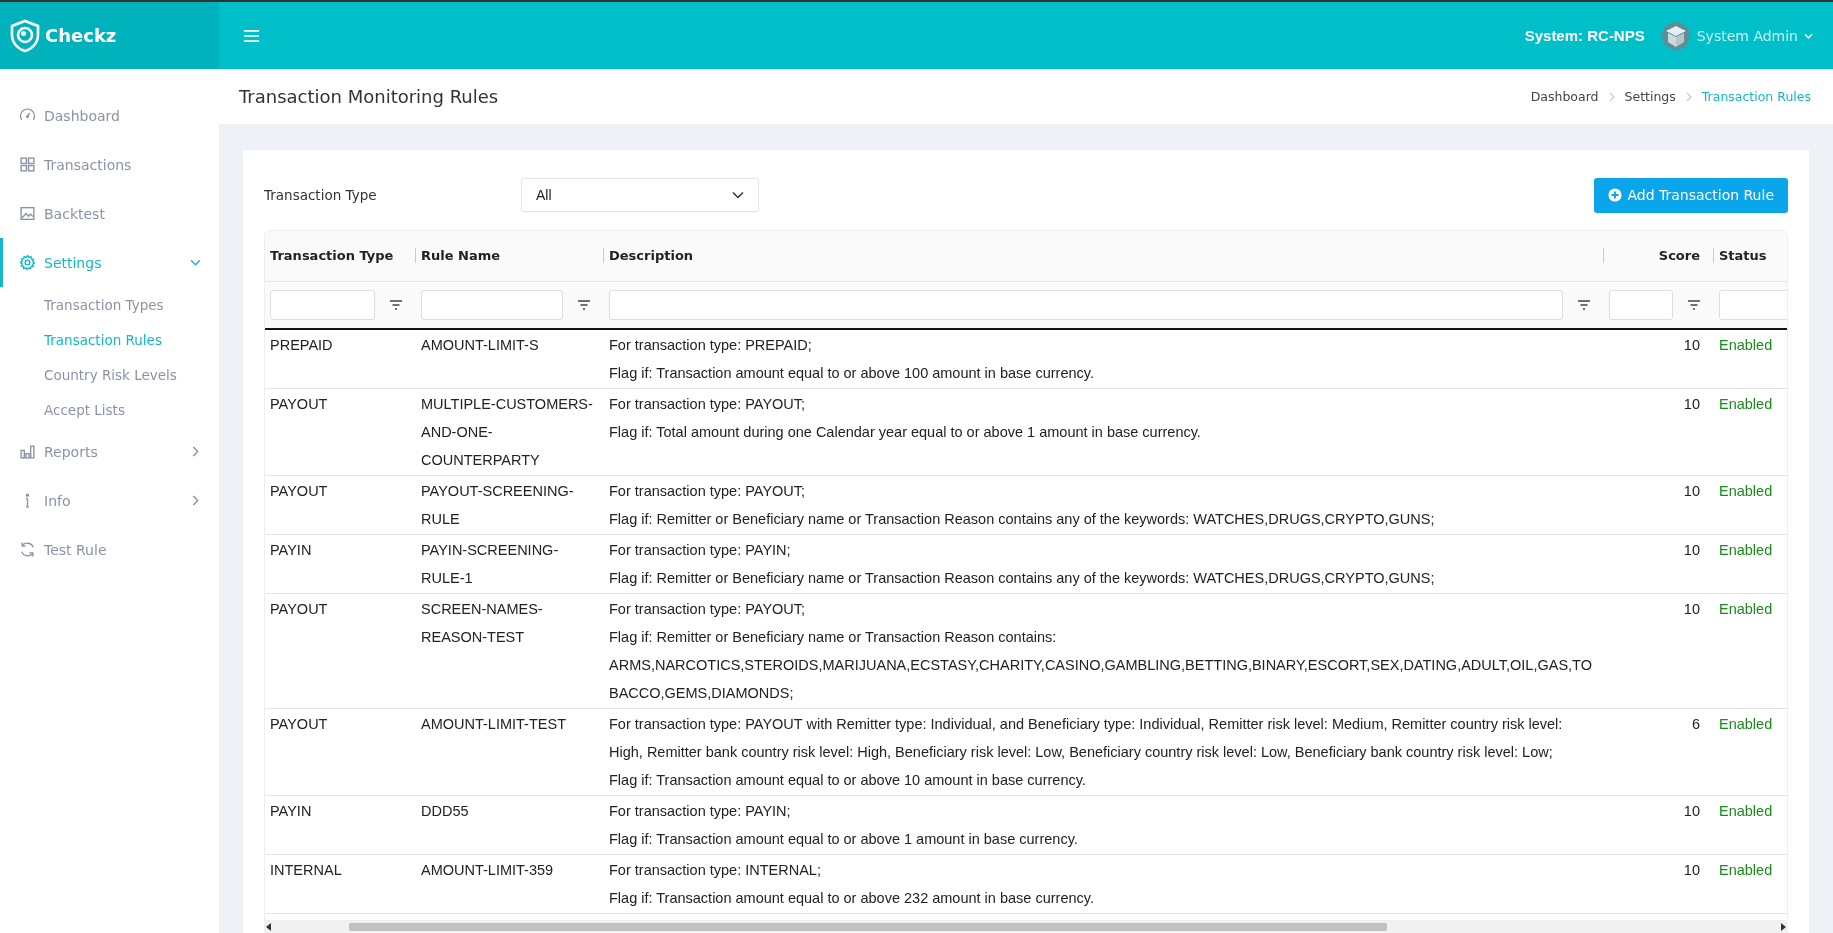  What do you see at coordinates (109, 500) in the screenshot?
I see `nav-item: Info` at bounding box center [109, 500].